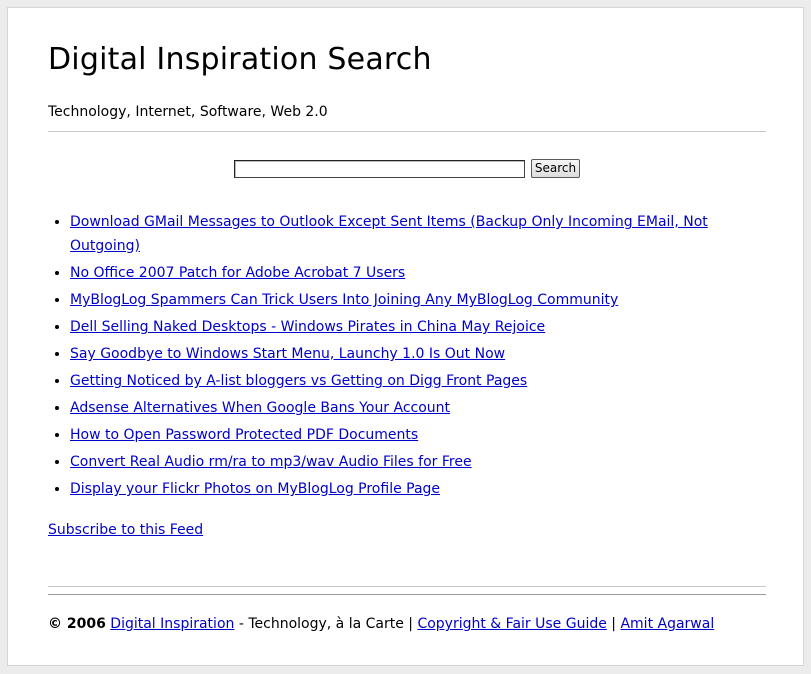  I want to click on footer-divider-top, so click(407, 586).